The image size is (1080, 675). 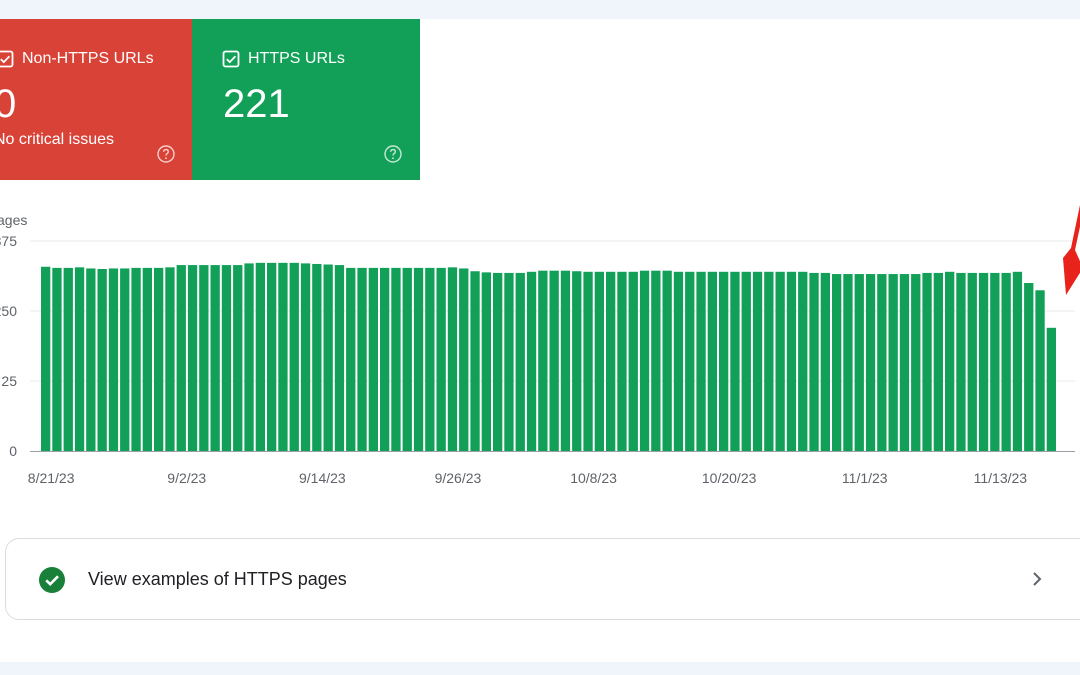 What do you see at coordinates (296, 58) in the screenshot?
I see `https-label: HTTPS URLs` at bounding box center [296, 58].